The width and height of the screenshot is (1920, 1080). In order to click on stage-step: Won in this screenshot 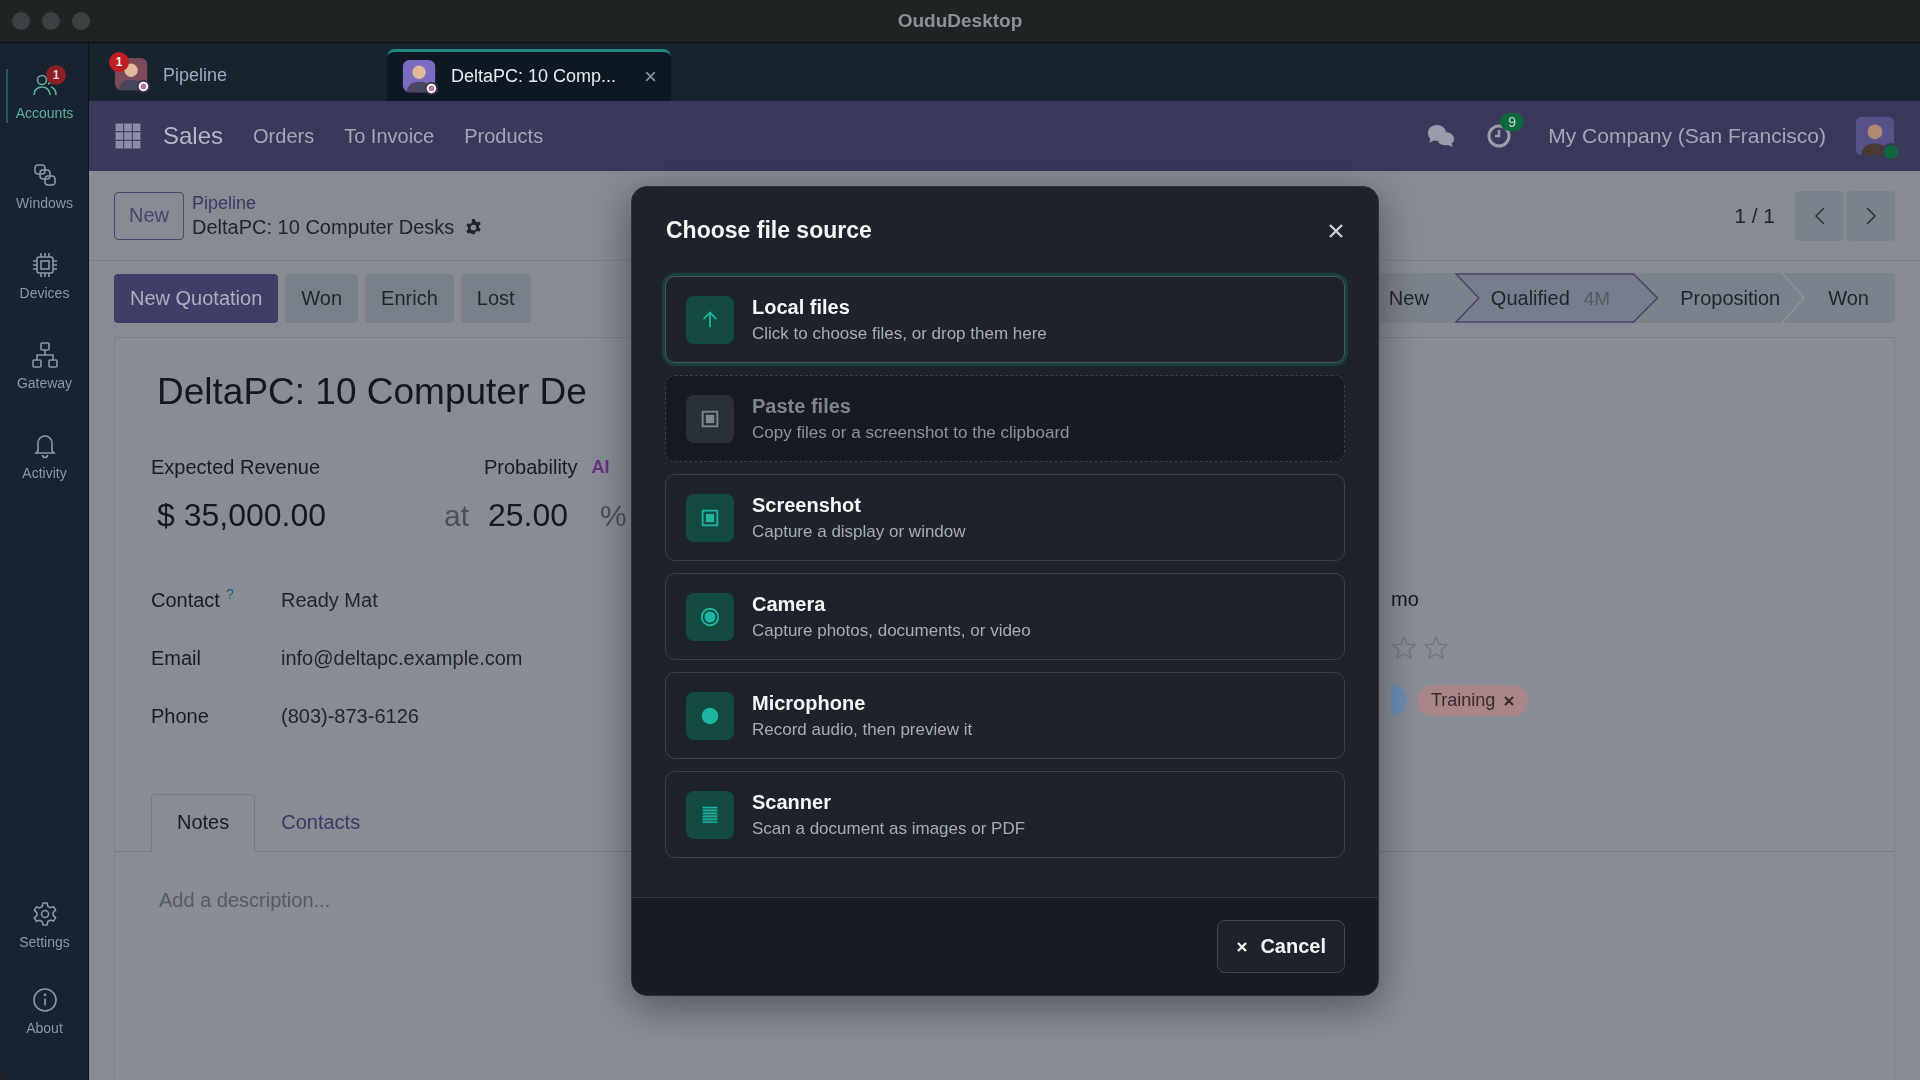, I will do `click(1850, 298)`.